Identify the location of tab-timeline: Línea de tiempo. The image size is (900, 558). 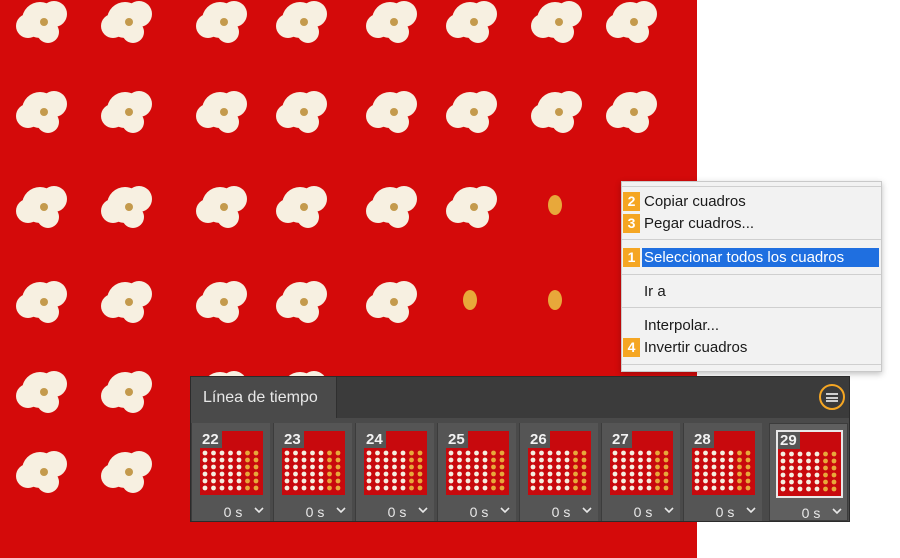
(264, 397).